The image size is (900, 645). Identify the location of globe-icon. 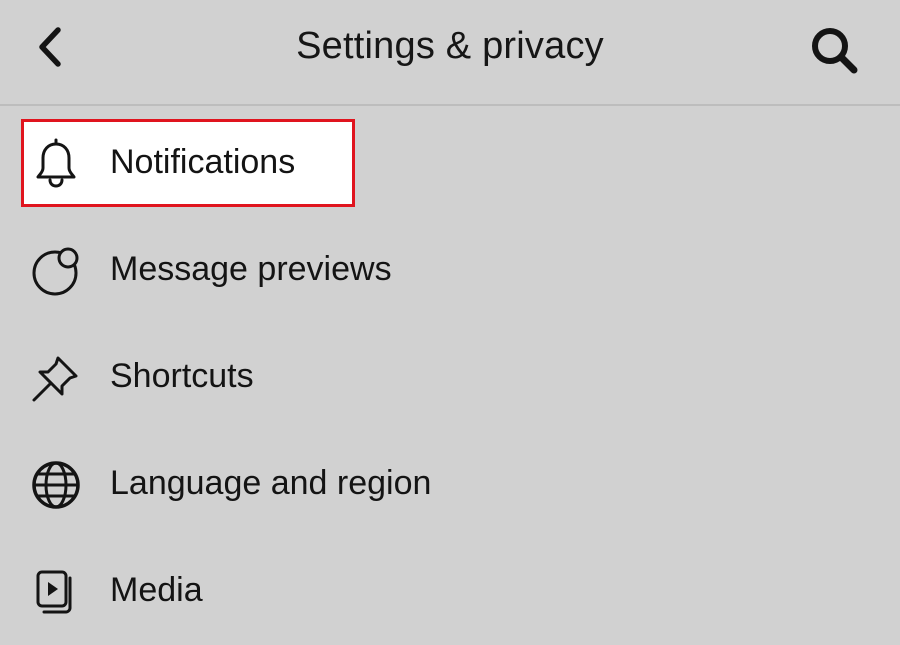
(56, 485).